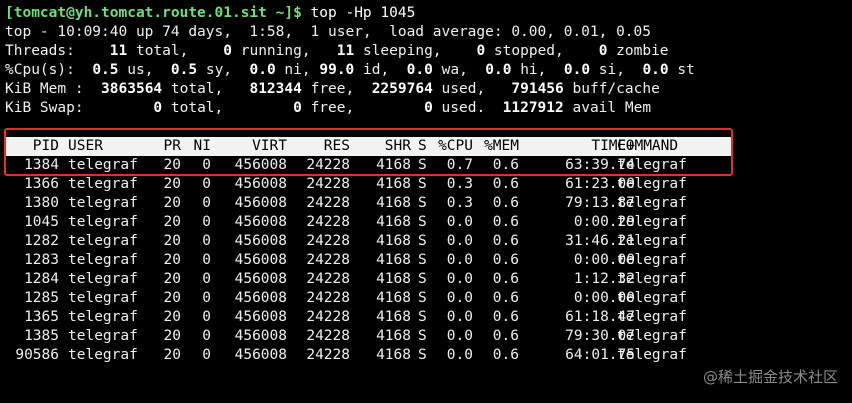 The image size is (852, 403). Describe the element at coordinates (41, 260) in the screenshot. I see `cell-pid: 1283` at that location.